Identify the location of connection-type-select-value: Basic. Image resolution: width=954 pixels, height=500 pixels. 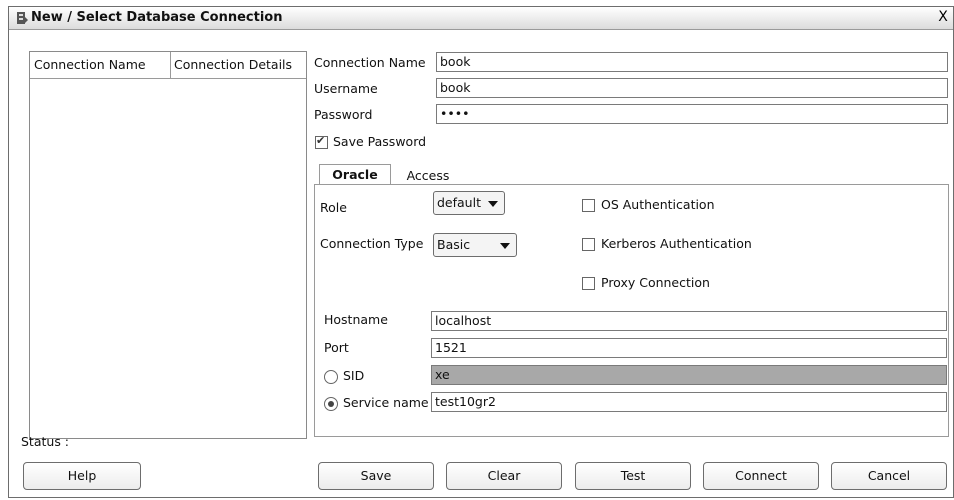
(454, 244).